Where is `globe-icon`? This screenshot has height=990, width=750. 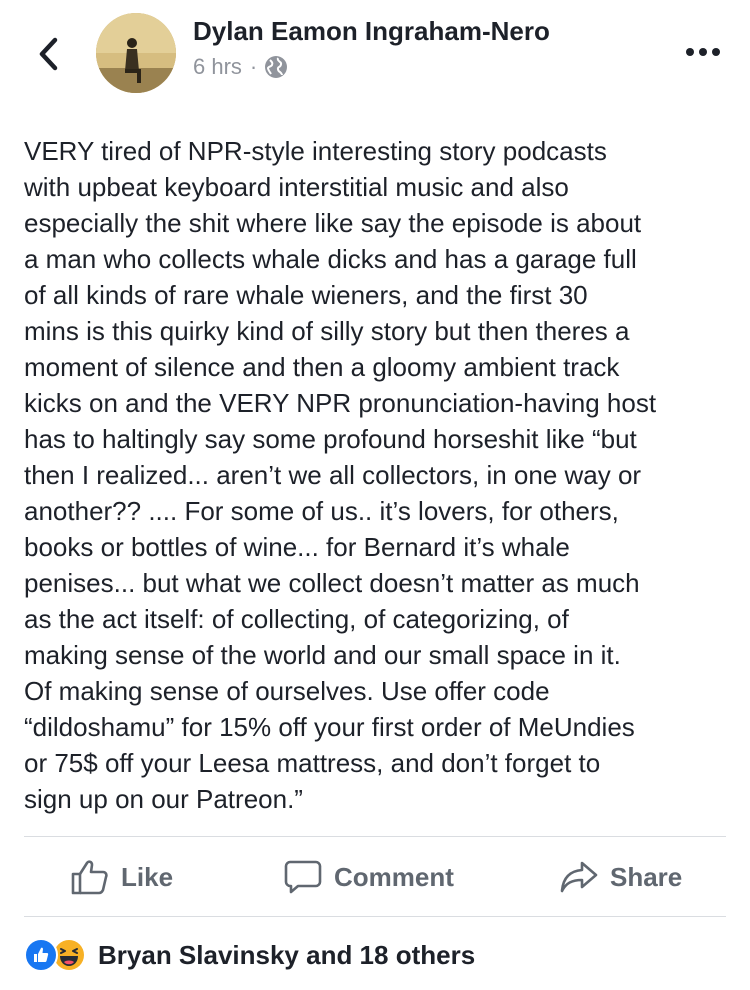
globe-icon is located at coordinates (276, 67).